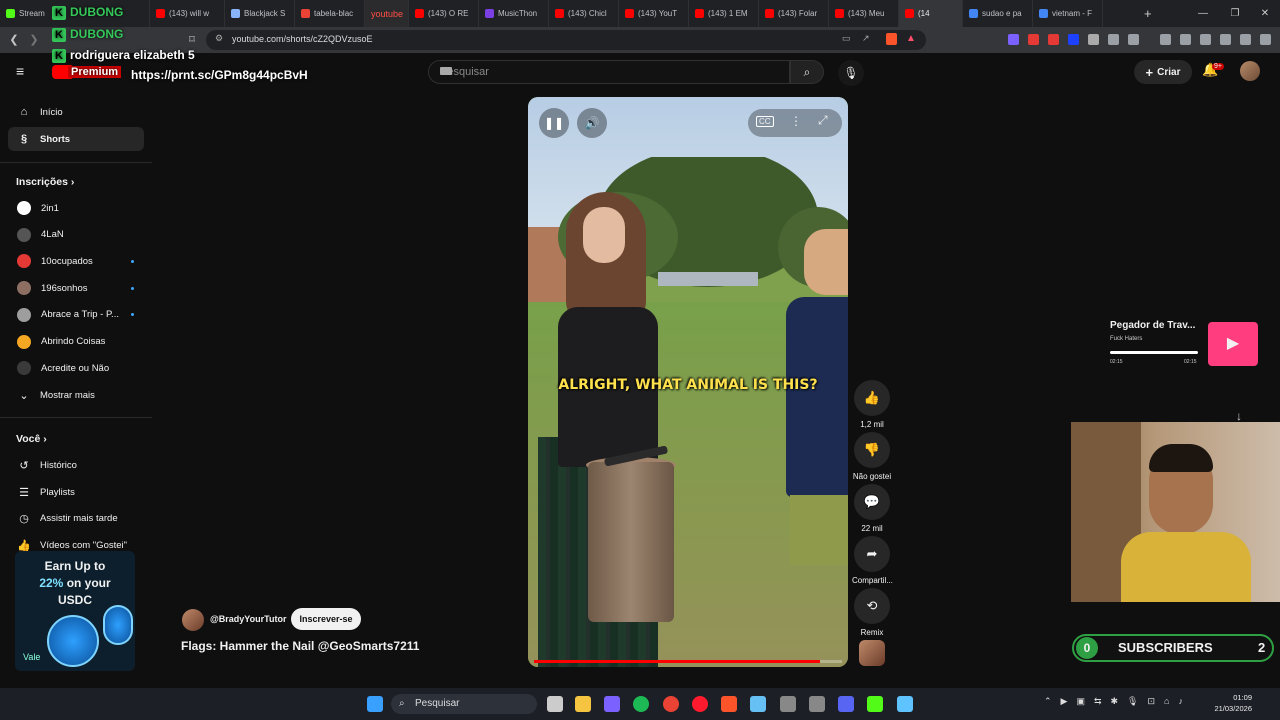 The image size is (1280, 720). I want to click on wallet-icon, so click(1205, 39).